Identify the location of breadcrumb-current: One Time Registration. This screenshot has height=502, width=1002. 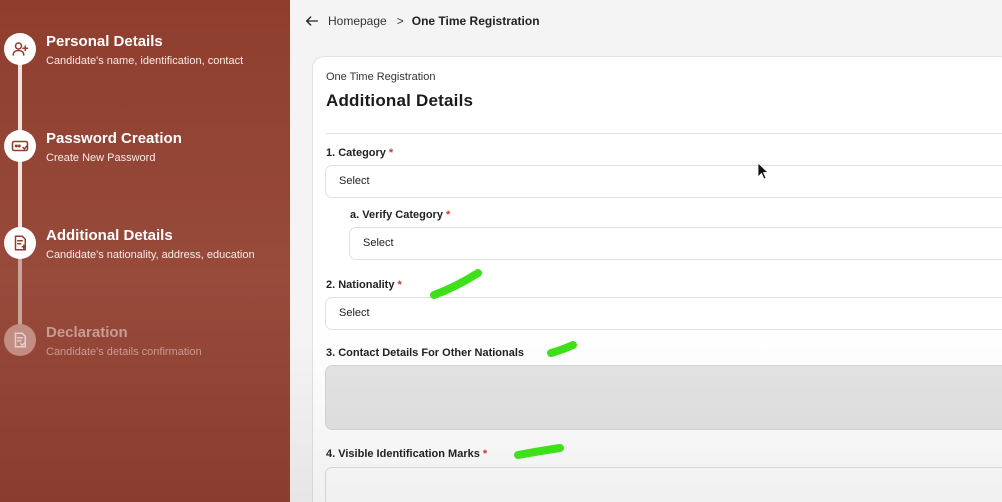
(475, 21).